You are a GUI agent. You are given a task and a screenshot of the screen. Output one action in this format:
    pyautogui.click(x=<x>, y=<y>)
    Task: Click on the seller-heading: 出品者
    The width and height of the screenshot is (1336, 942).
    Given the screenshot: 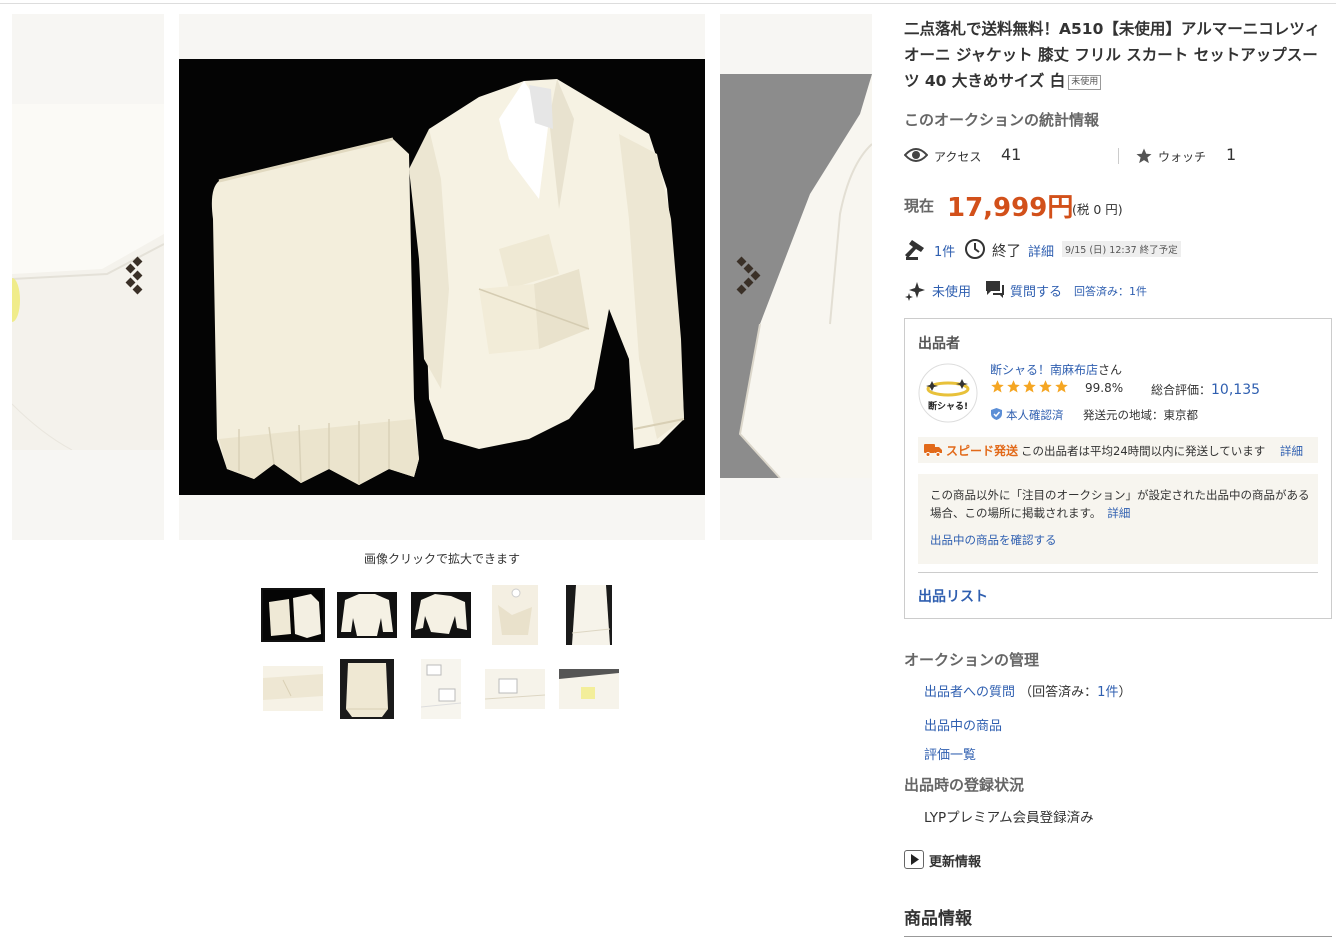 What is the action you would take?
    pyautogui.click(x=939, y=344)
    